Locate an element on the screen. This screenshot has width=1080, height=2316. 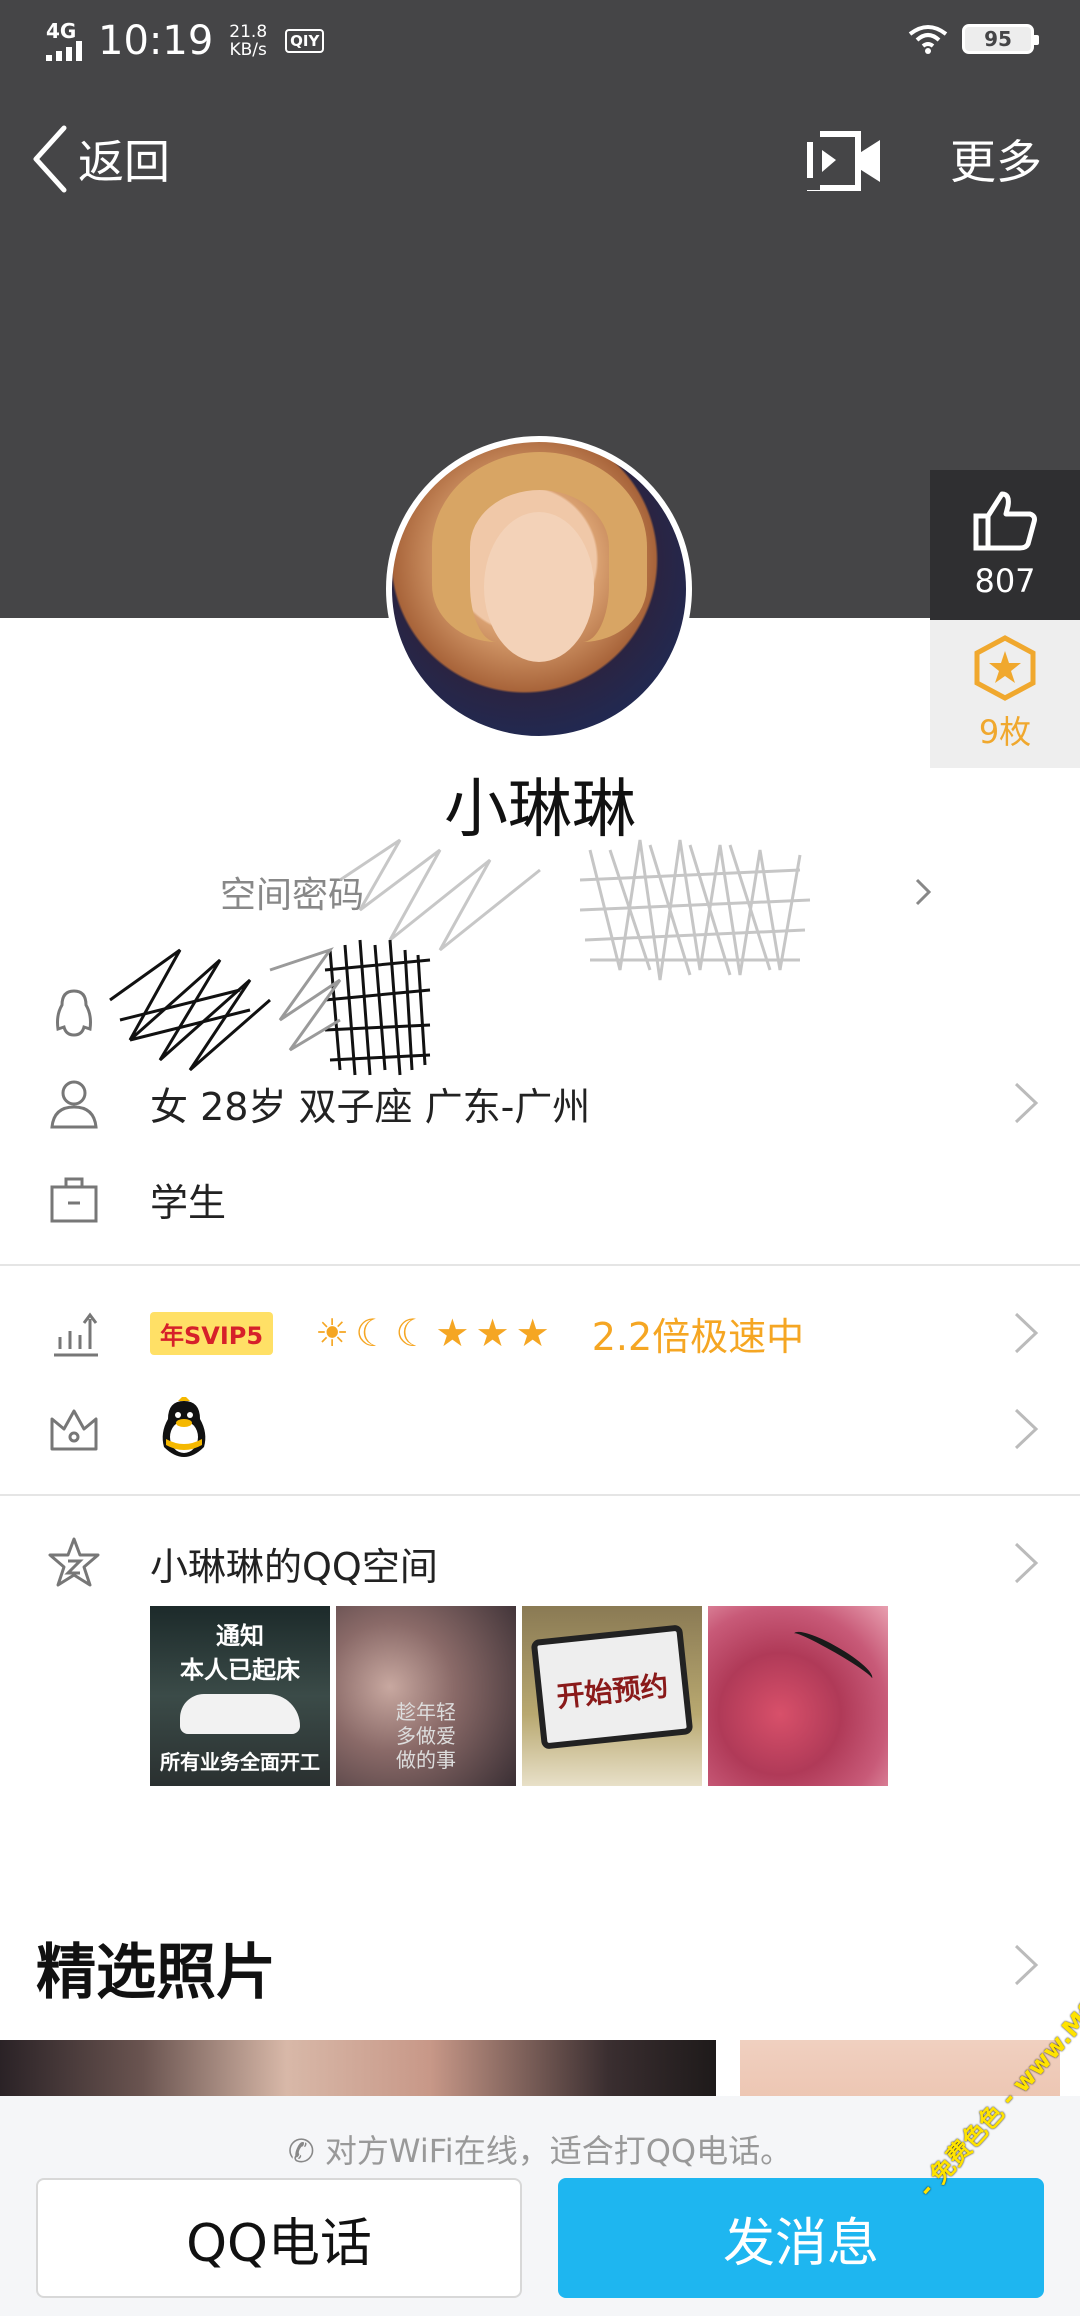
decoration-row is located at coordinates (540, 1429).